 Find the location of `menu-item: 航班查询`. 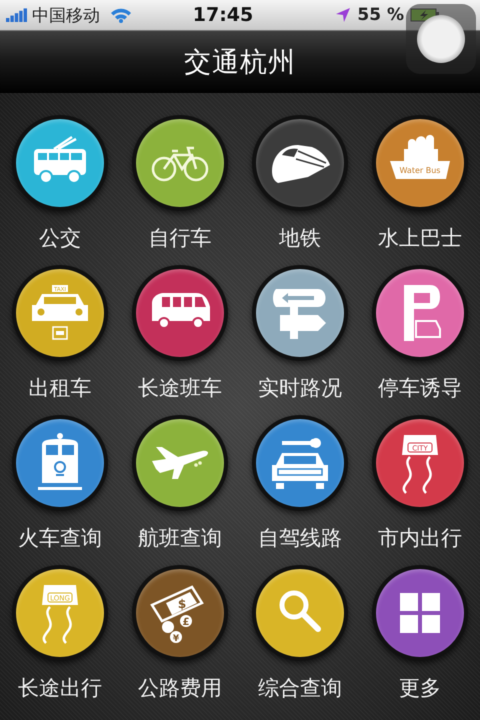

menu-item: 航班查询 is located at coordinates (180, 484).